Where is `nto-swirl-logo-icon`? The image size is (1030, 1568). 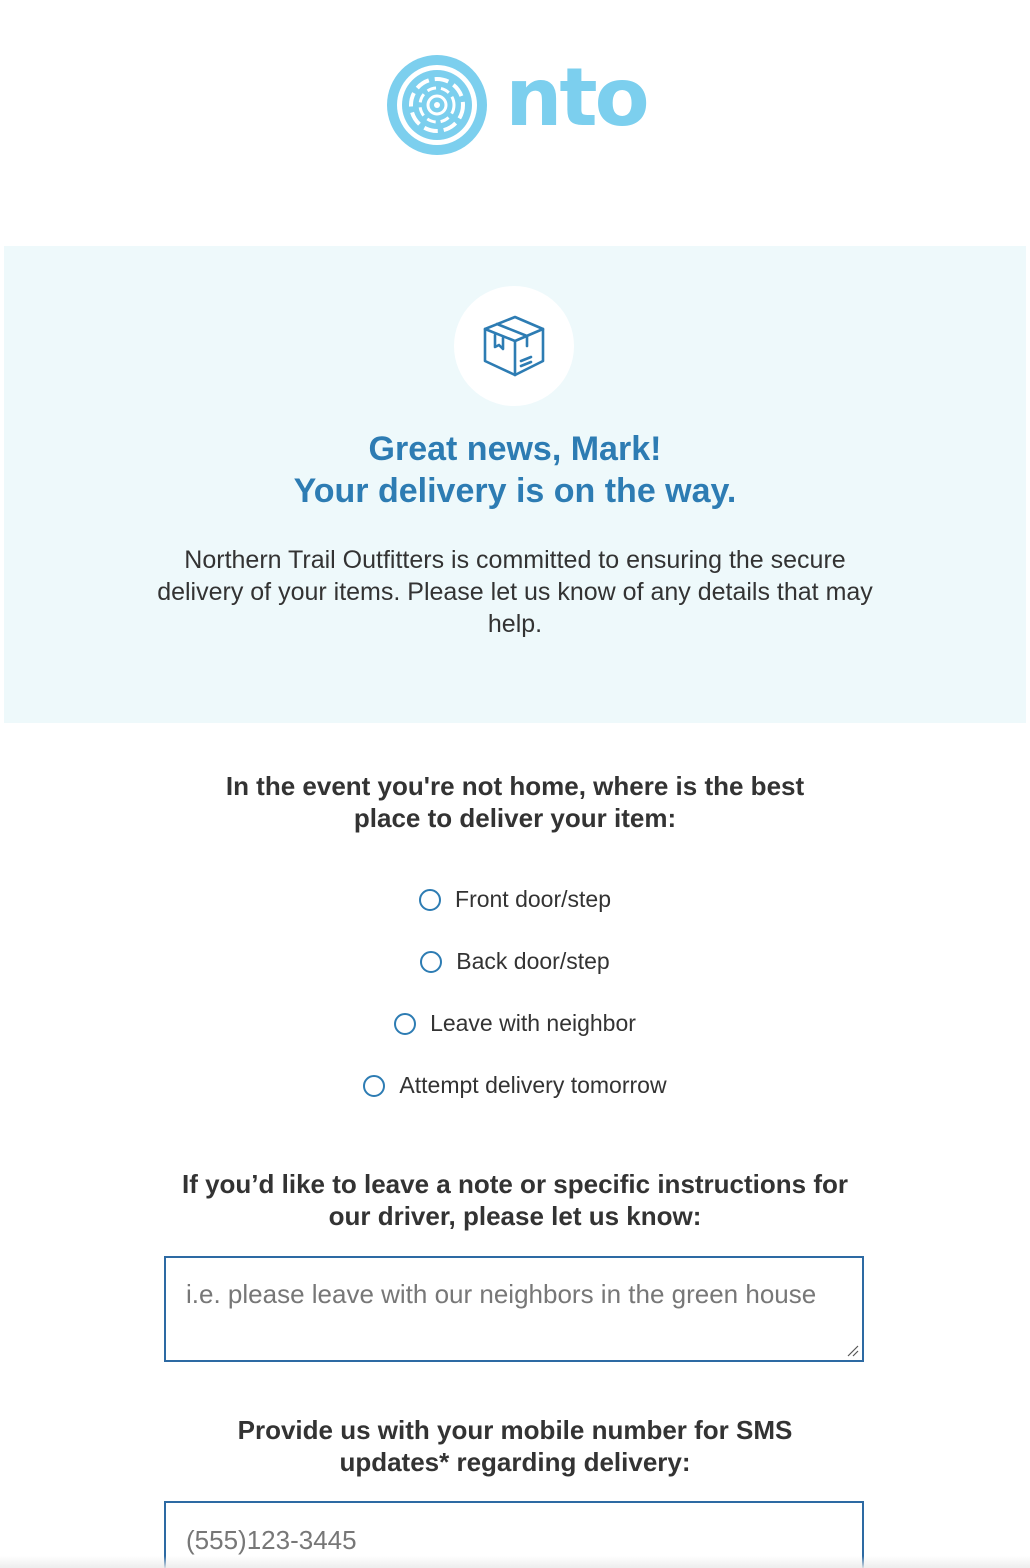 nto-swirl-logo-icon is located at coordinates (437, 105).